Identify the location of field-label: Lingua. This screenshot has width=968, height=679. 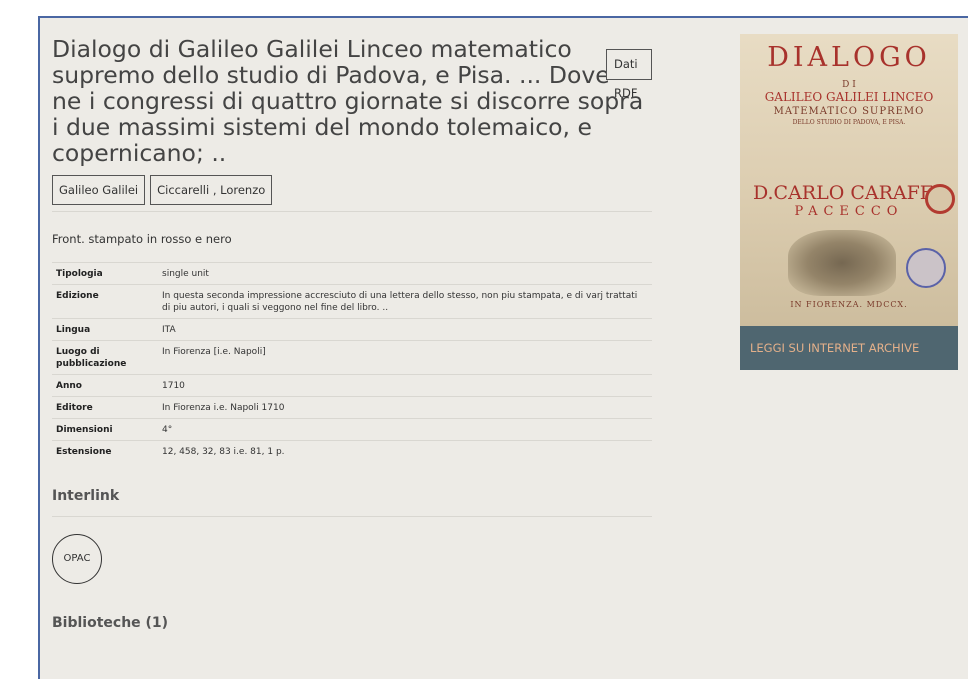
(105, 329).